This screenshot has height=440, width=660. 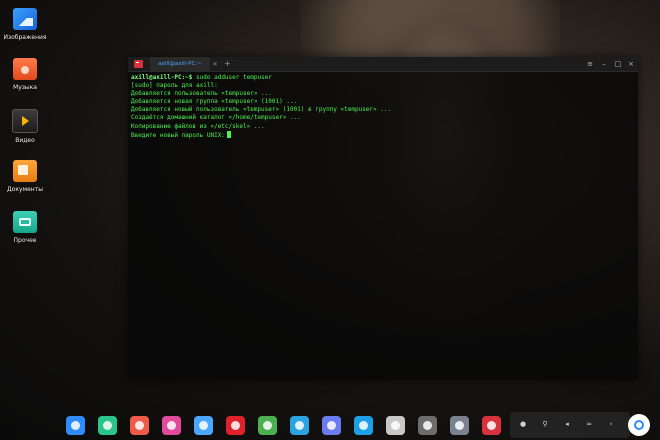 I want to click on terminal-icon, so click(x=491, y=425).